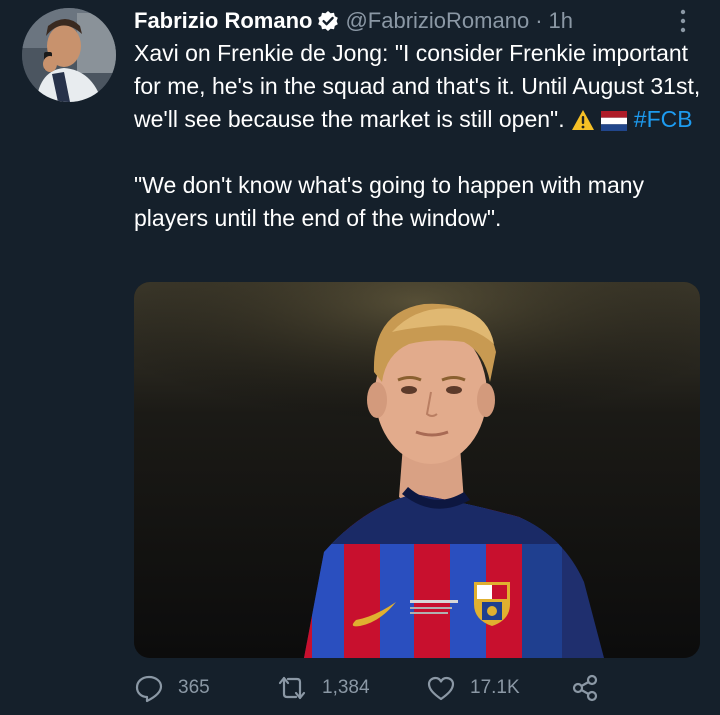 The width and height of the screenshot is (720, 715). I want to click on display-name: Fabrizio Romano, so click(223, 21).